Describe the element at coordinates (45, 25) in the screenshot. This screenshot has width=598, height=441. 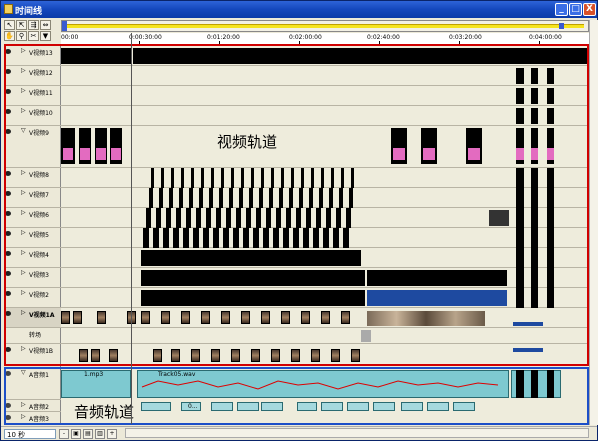
I see `slip-tool-icon: ⇔` at that location.